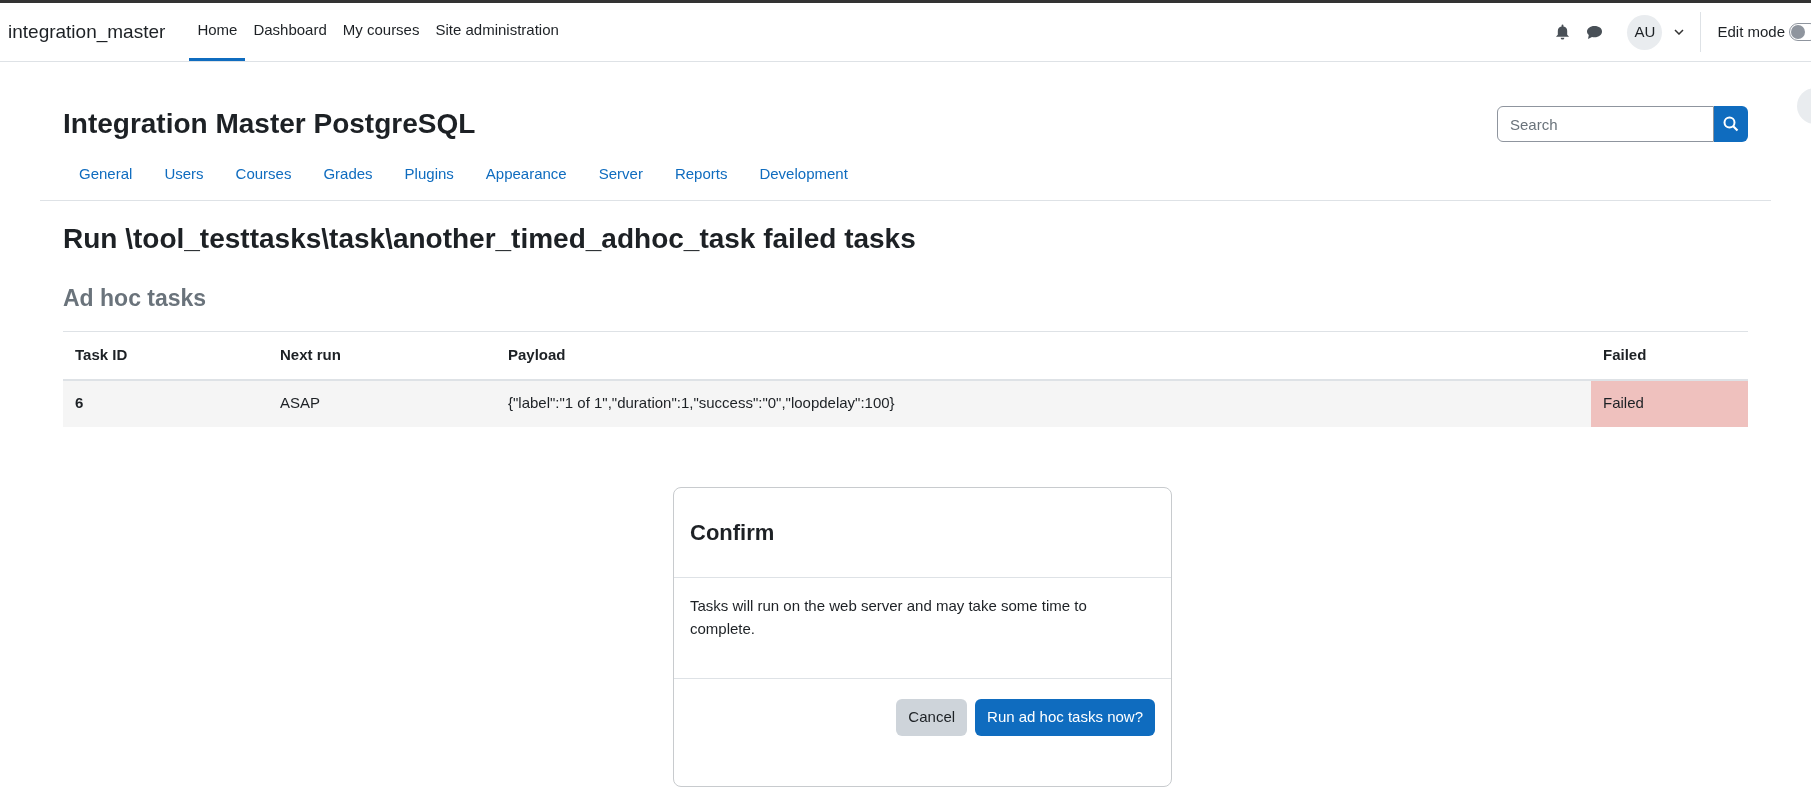 The height and width of the screenshot is (812, 1811). I want to click on admin-tab: Users, so click(184, 174).